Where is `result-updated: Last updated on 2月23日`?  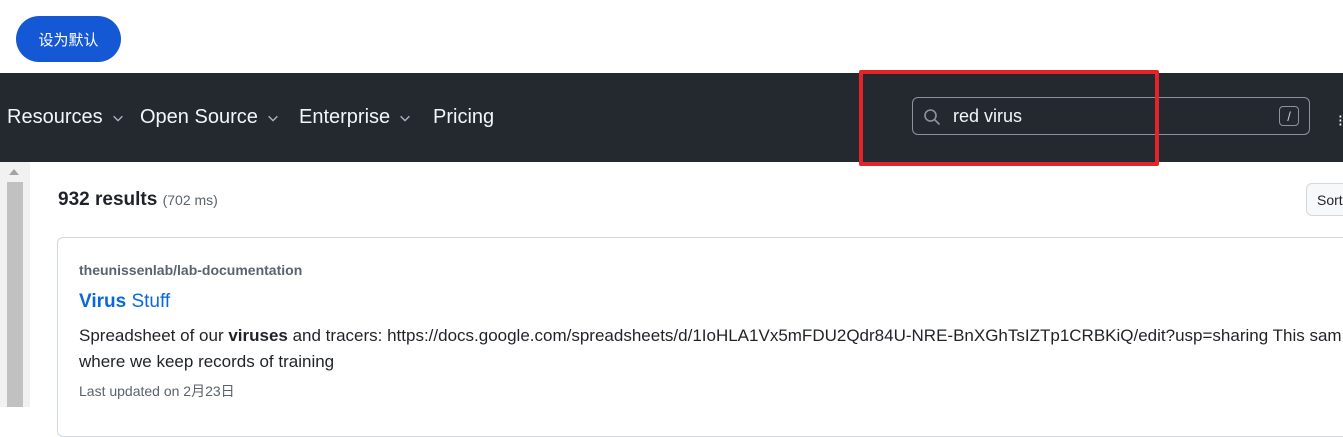 result-updated: Last updated on 2月23日 is located at coordinates (157, 391).